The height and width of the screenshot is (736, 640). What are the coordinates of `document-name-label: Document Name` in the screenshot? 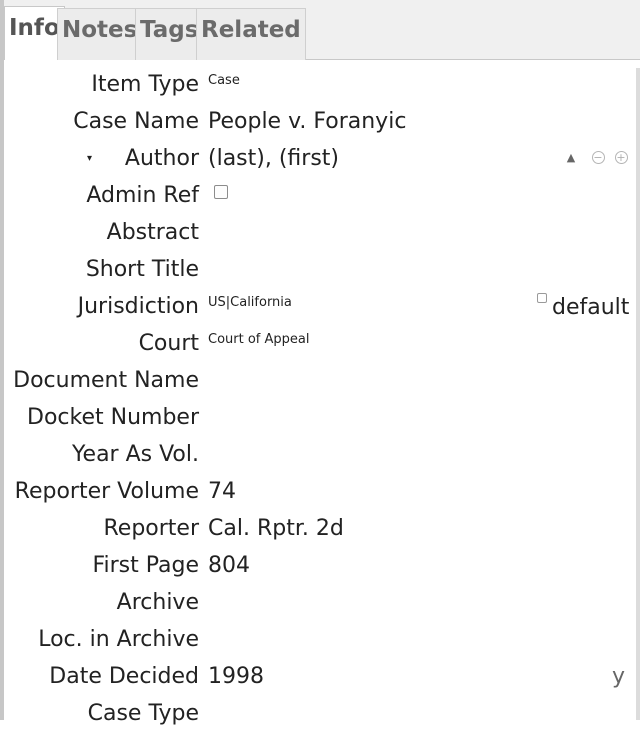 It's located at (106, 380).